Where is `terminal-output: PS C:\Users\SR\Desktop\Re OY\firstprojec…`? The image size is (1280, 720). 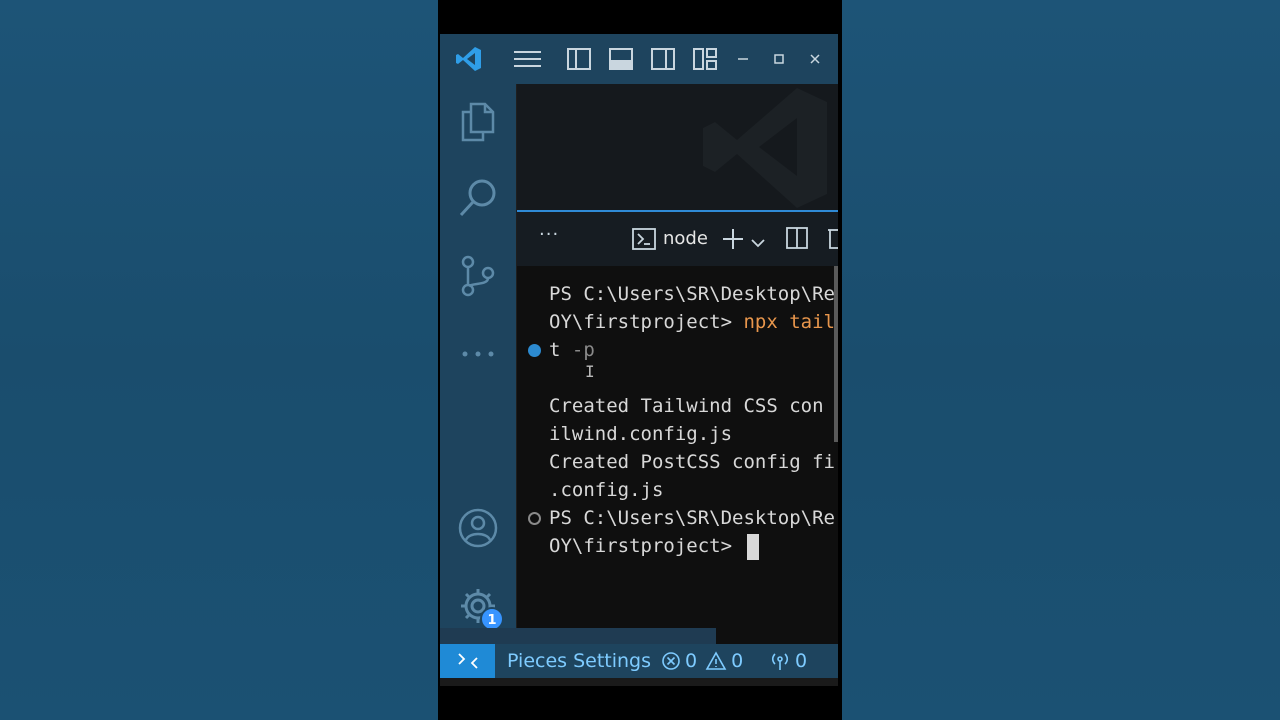
terminal-output: PS C:\Users\SR\Desktop\Re OY\firstprojec… is located at coordinates (677, 455).